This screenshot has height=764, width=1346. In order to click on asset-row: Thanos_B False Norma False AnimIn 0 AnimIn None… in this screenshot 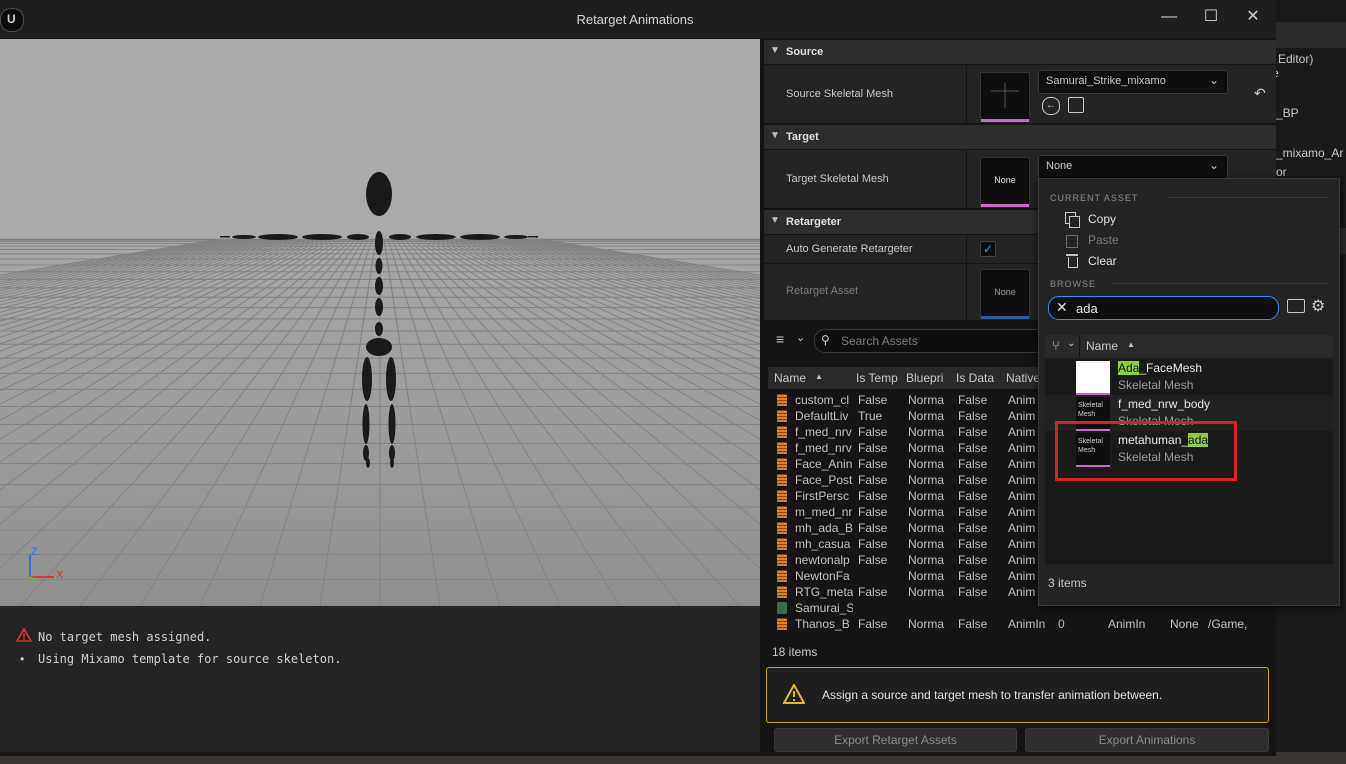, I will do `click(1017, 624)`.